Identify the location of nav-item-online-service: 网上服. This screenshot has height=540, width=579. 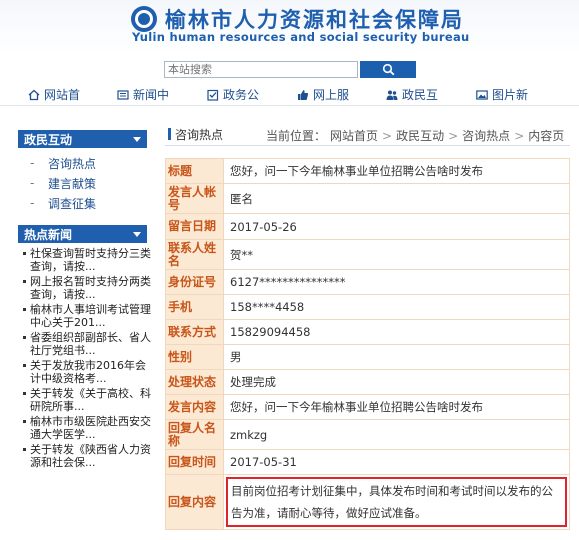
(323, 94).